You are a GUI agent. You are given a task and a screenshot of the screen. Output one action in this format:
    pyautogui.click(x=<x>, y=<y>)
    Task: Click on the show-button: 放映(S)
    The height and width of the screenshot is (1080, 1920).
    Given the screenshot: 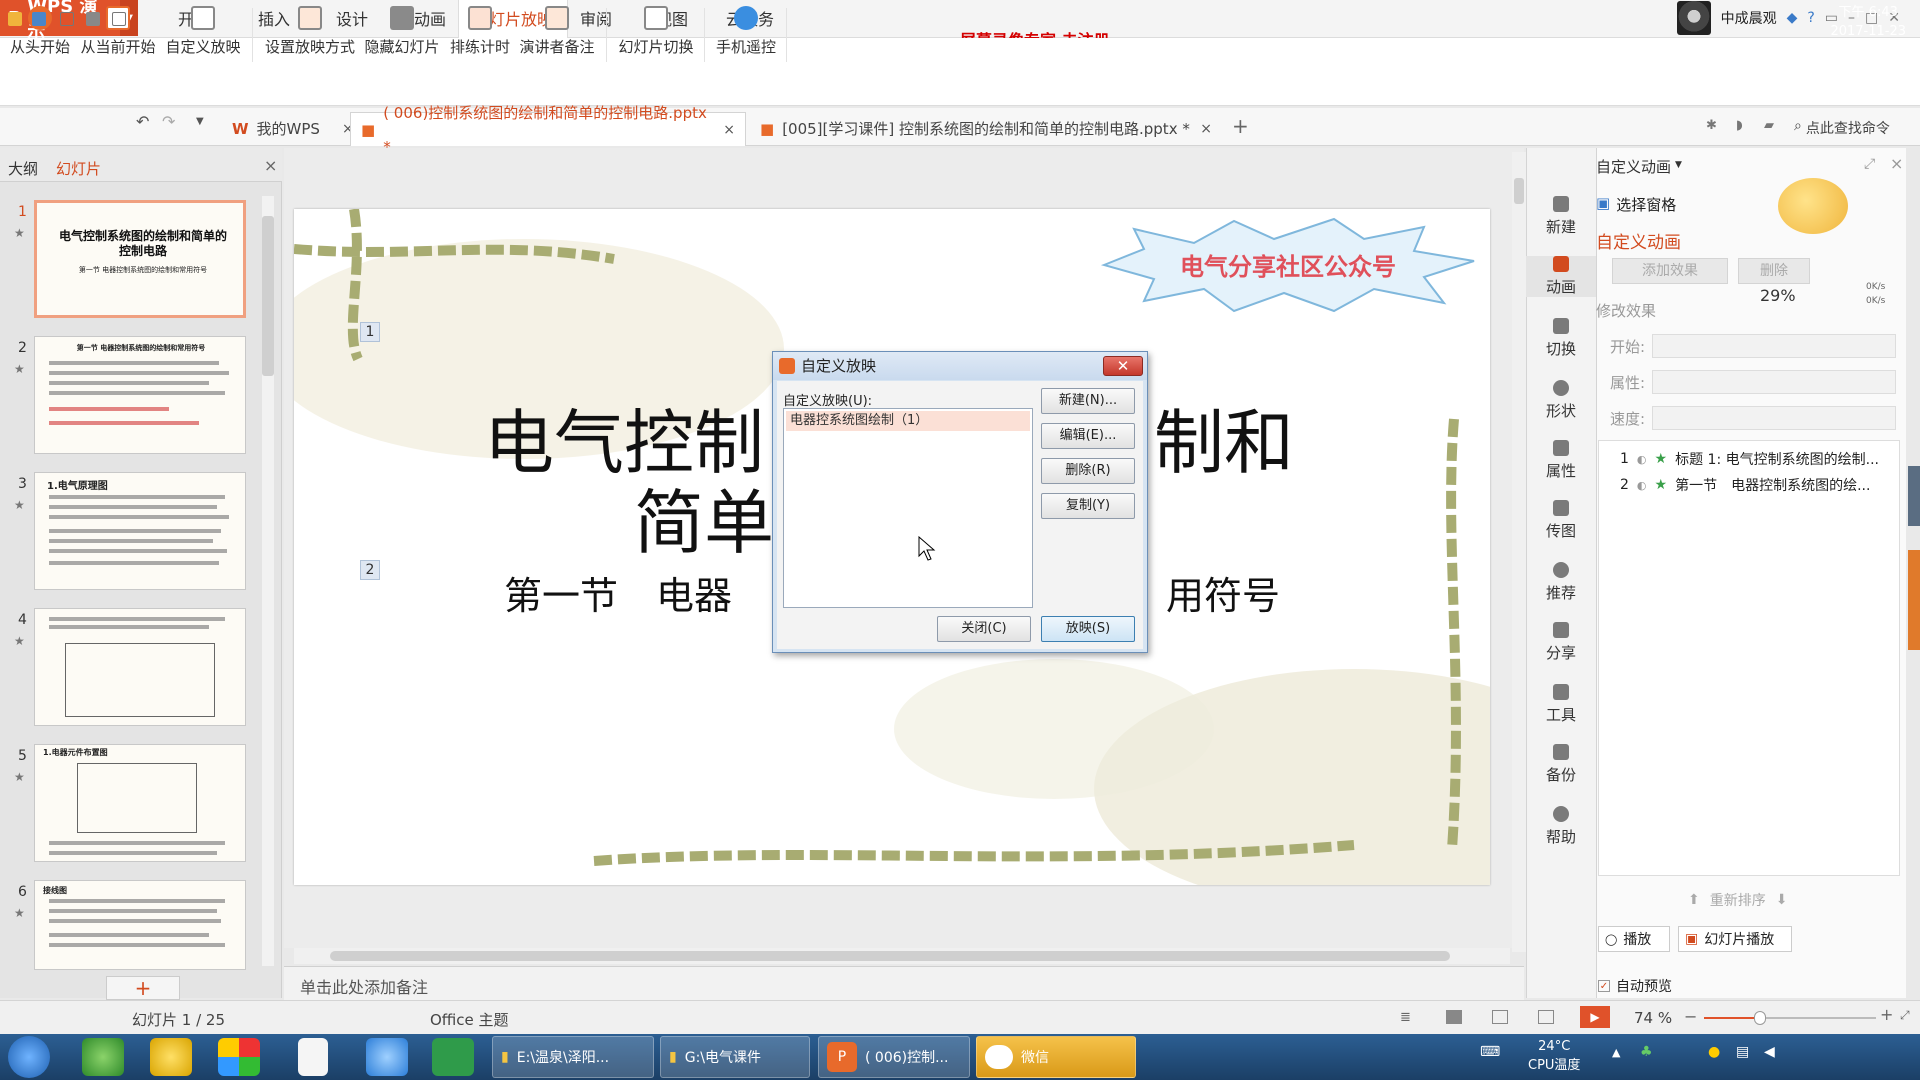 What is the action you would take?
    pyautogui.click(x=1088, y=629)
    